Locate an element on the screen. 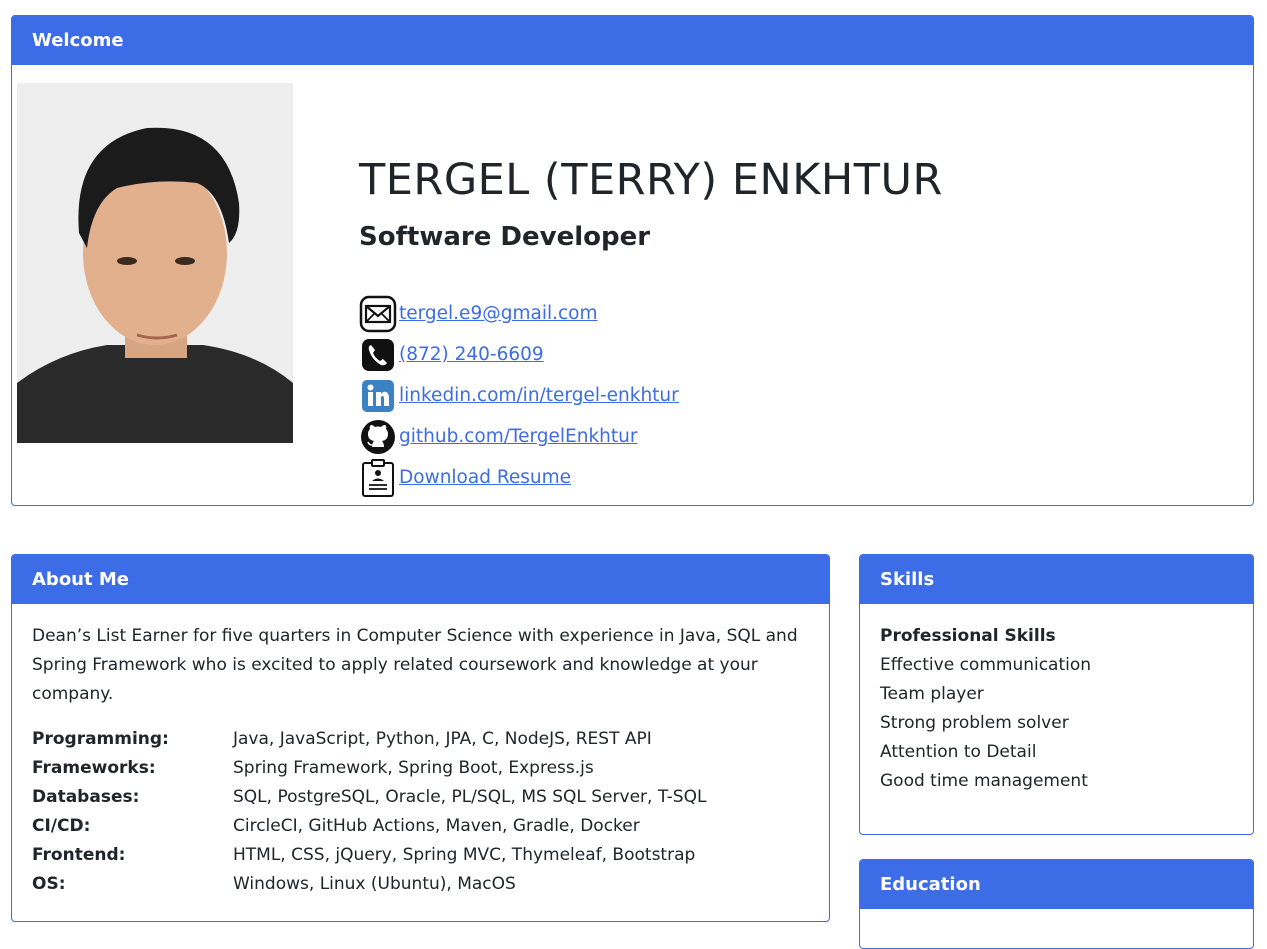 This screenshot has width=1267, height=949. profile-photo is located at coordinates (155, 263).